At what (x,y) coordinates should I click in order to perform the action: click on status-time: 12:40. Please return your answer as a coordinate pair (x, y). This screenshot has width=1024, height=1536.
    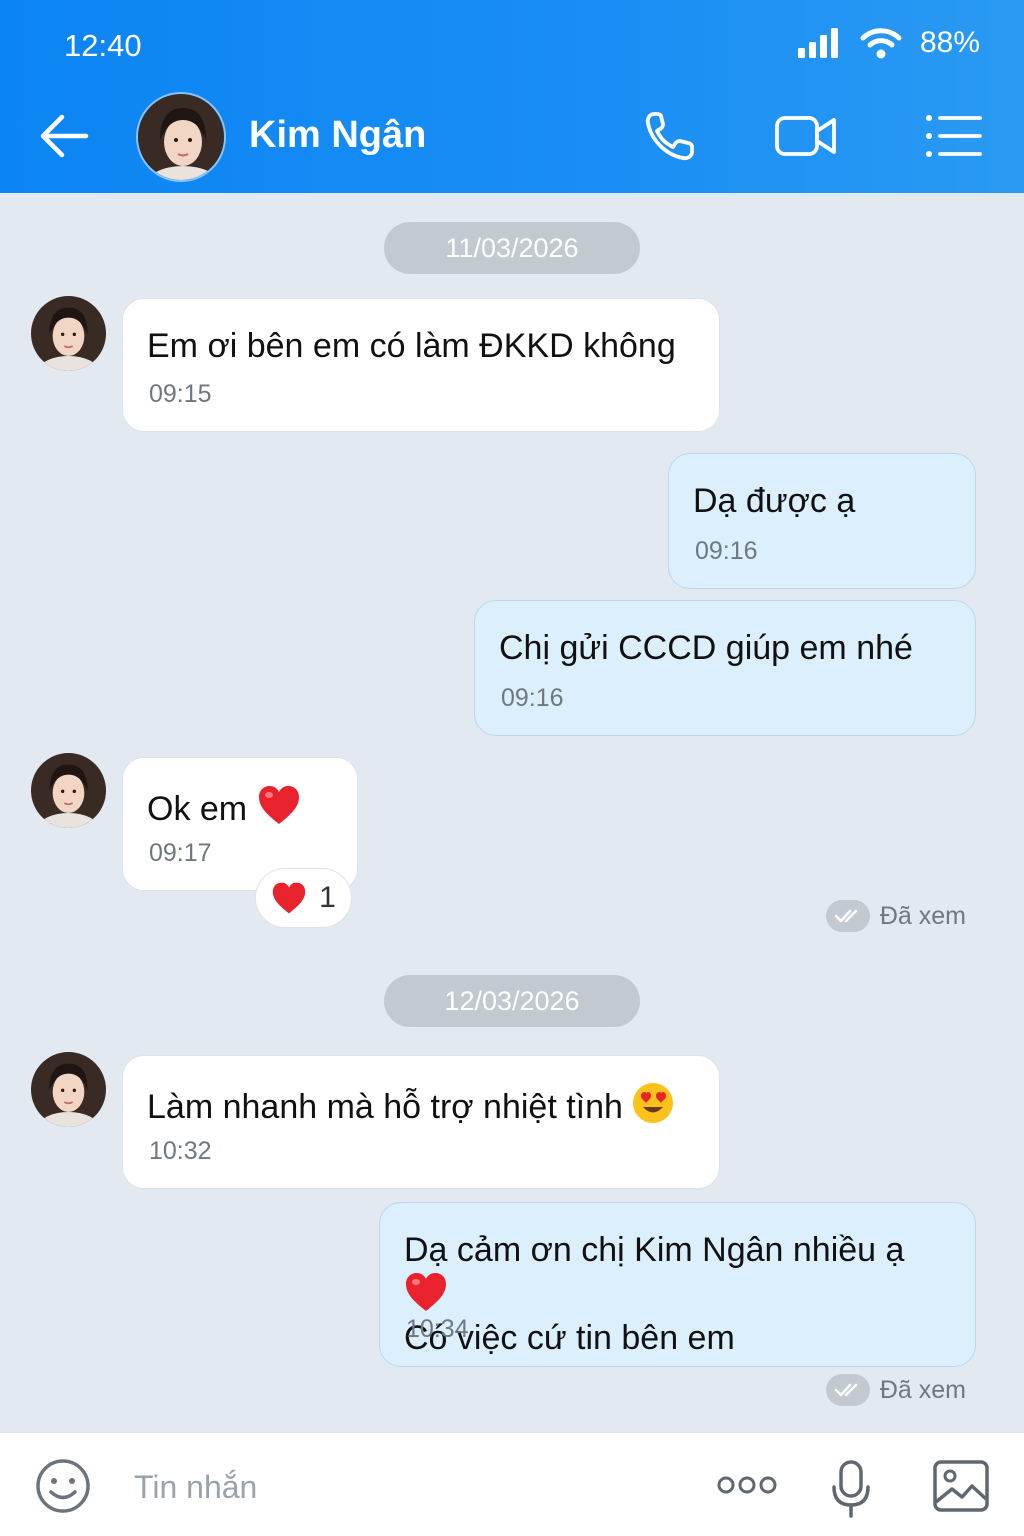
    Looking at the image, I should click on (103, 45).